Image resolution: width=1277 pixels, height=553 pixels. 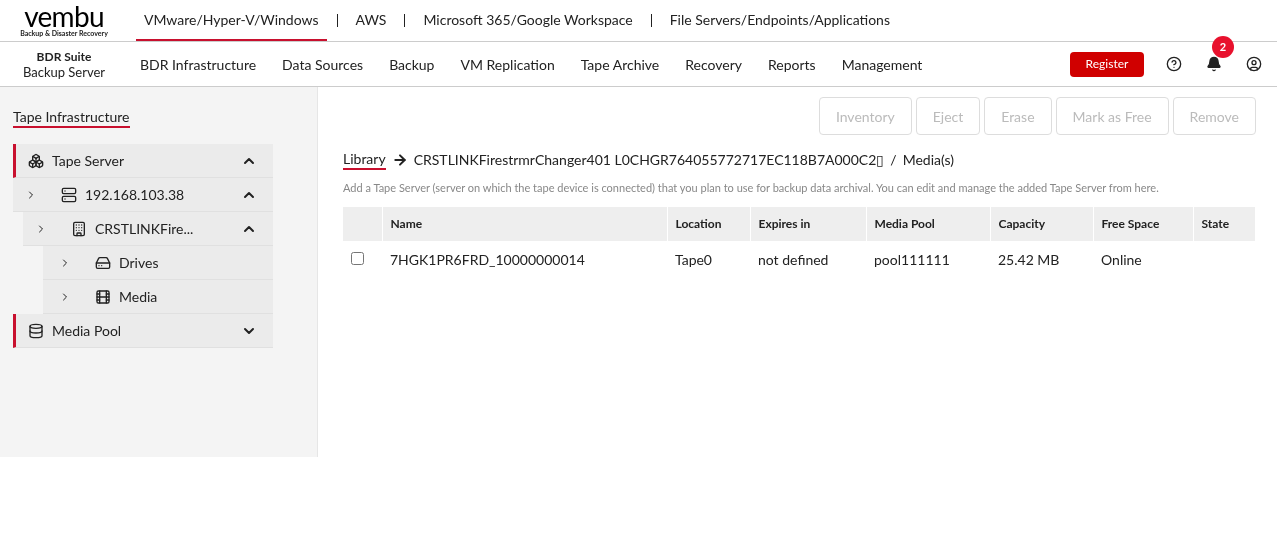 I want to click on database-icon, so click(x=36, y=330).